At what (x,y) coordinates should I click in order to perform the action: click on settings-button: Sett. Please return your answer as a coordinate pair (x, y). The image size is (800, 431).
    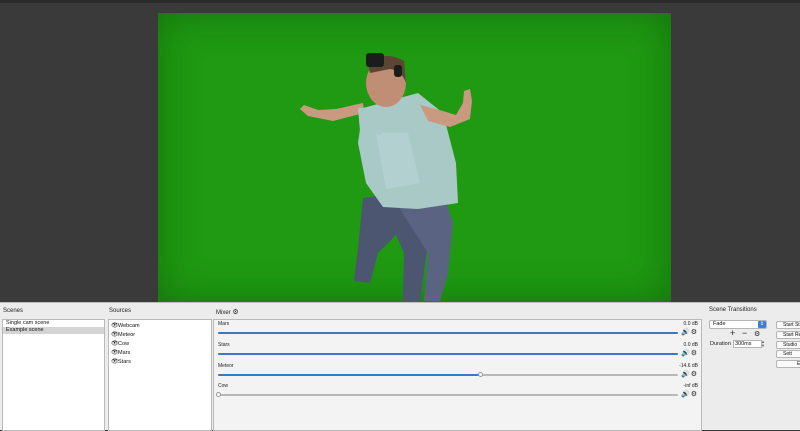
    Looking at the image, I should click on (788, 354).